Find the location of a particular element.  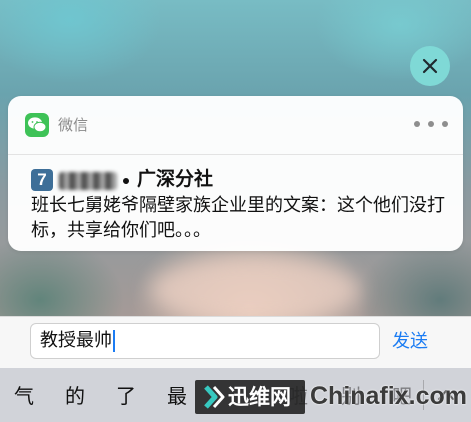

reply-input-value: 教授最帅 is located at coordinates (76, 340).